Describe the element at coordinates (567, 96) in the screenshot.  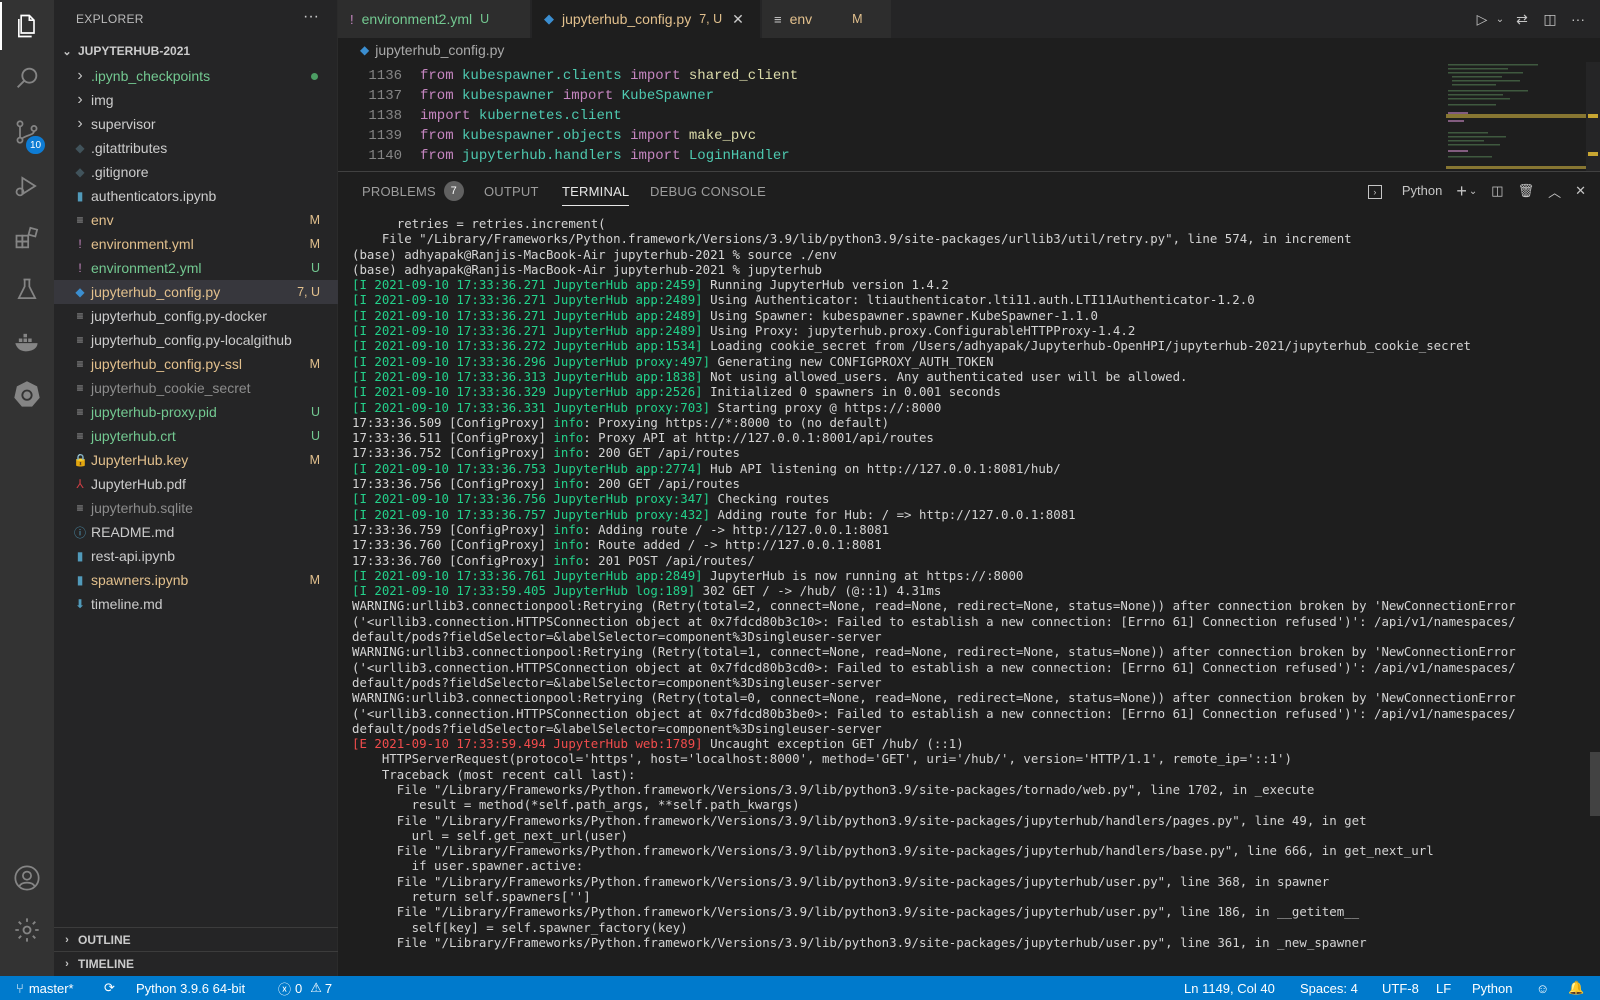
I see `code-text: from kubespawner import KubeSpawner` at that location.